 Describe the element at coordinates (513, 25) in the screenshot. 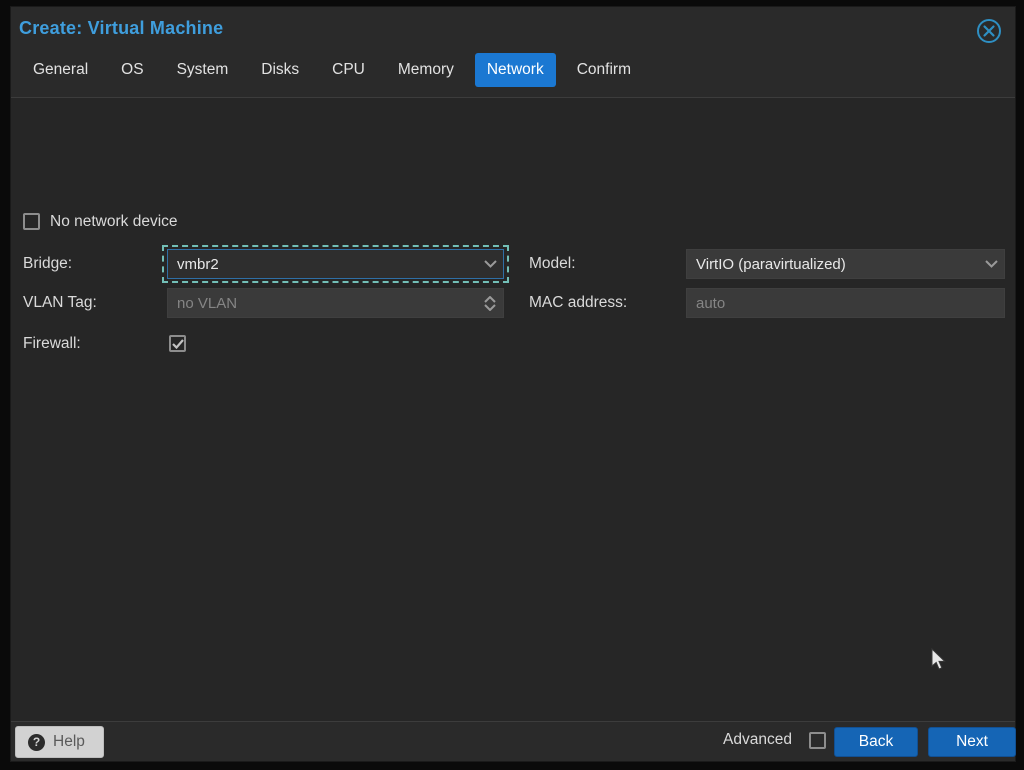

I see `dialog-header: Create: Virtual Machine` at that location.